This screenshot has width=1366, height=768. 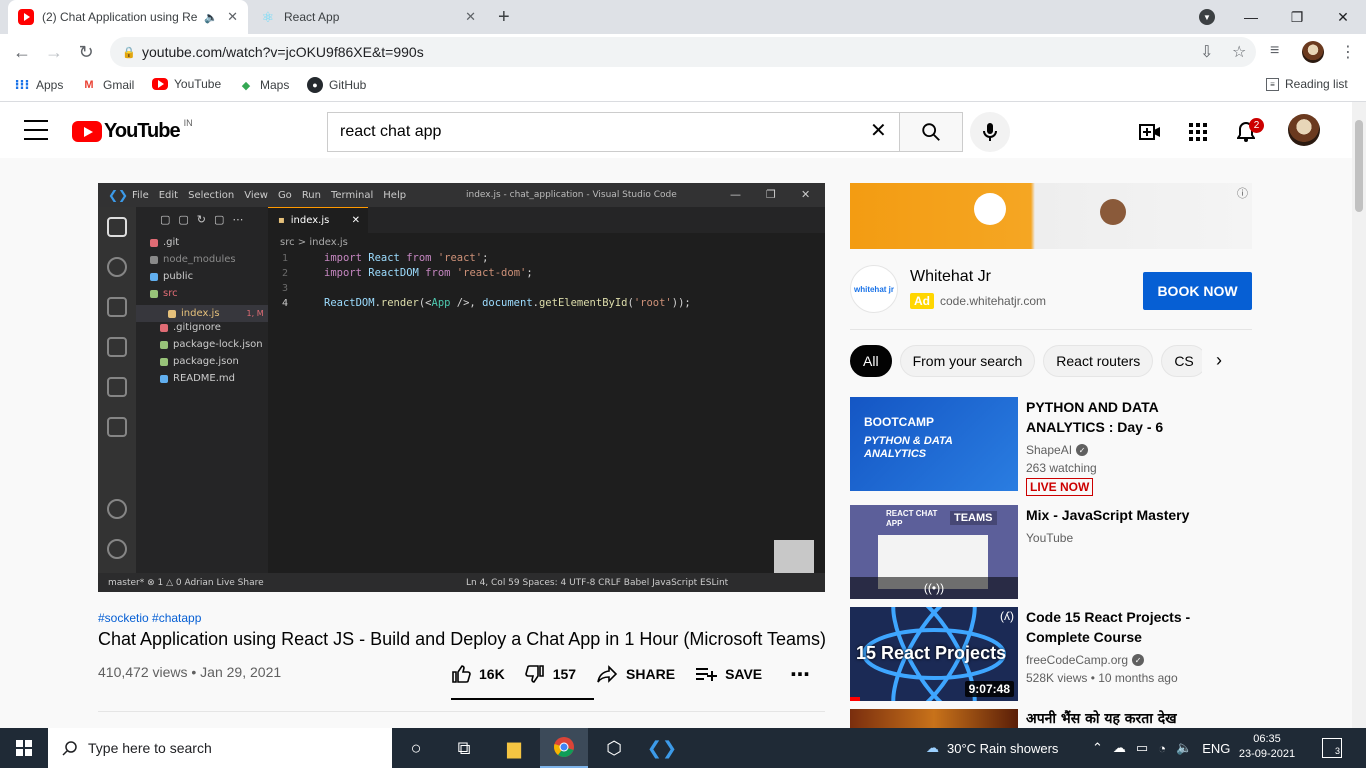 What do you see at coordinates (635, 674) in the screenshot?
I see `share-button: SHARE` at bounding box center [635, 674].